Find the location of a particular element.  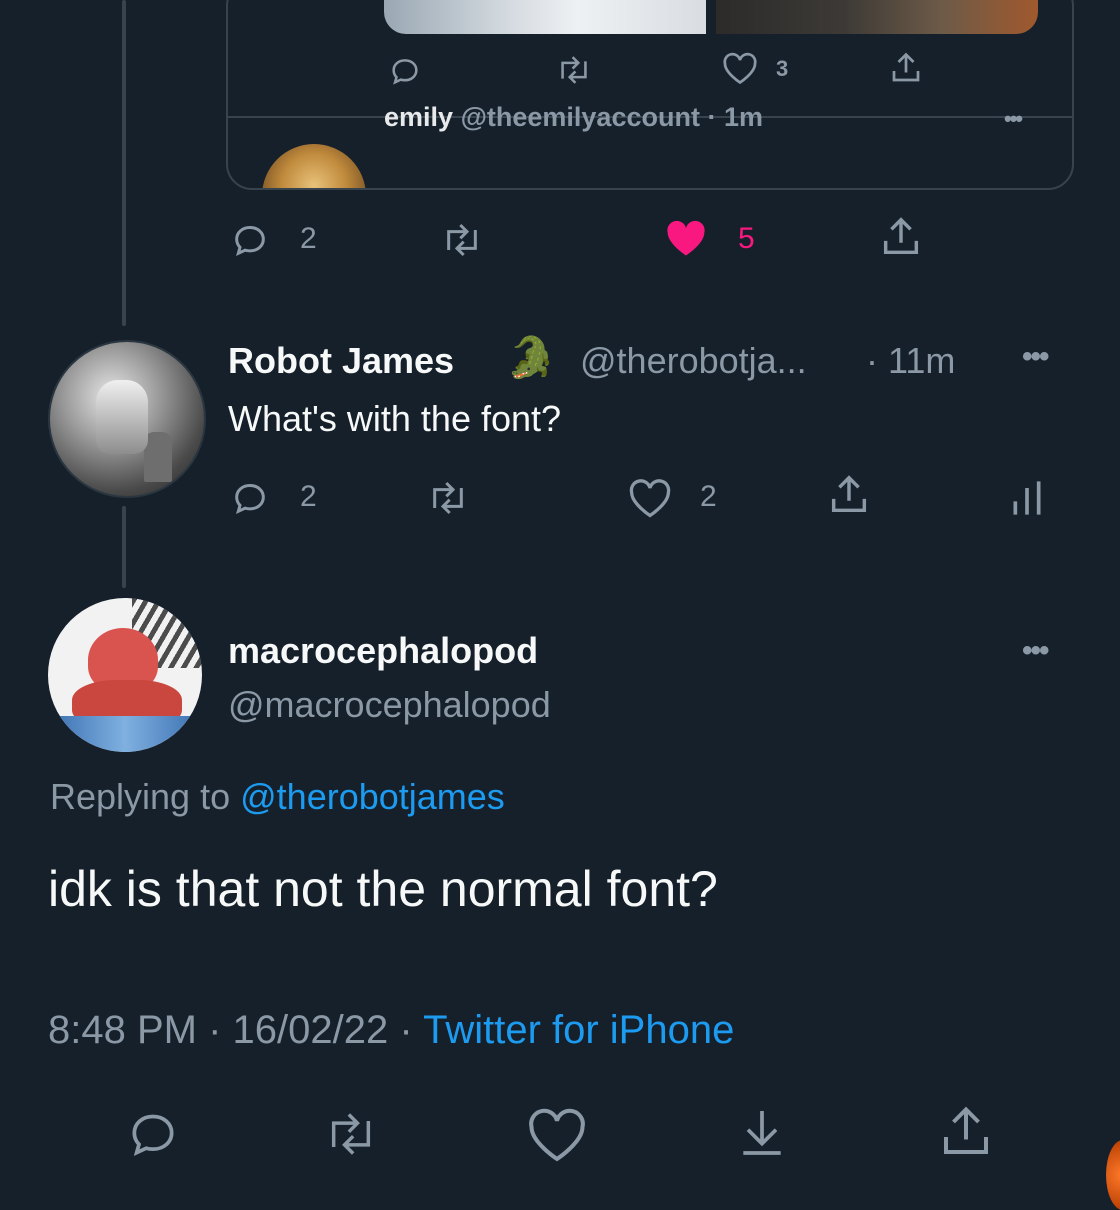

macrocephalopod-avatar is located at coordinates (125, 675).